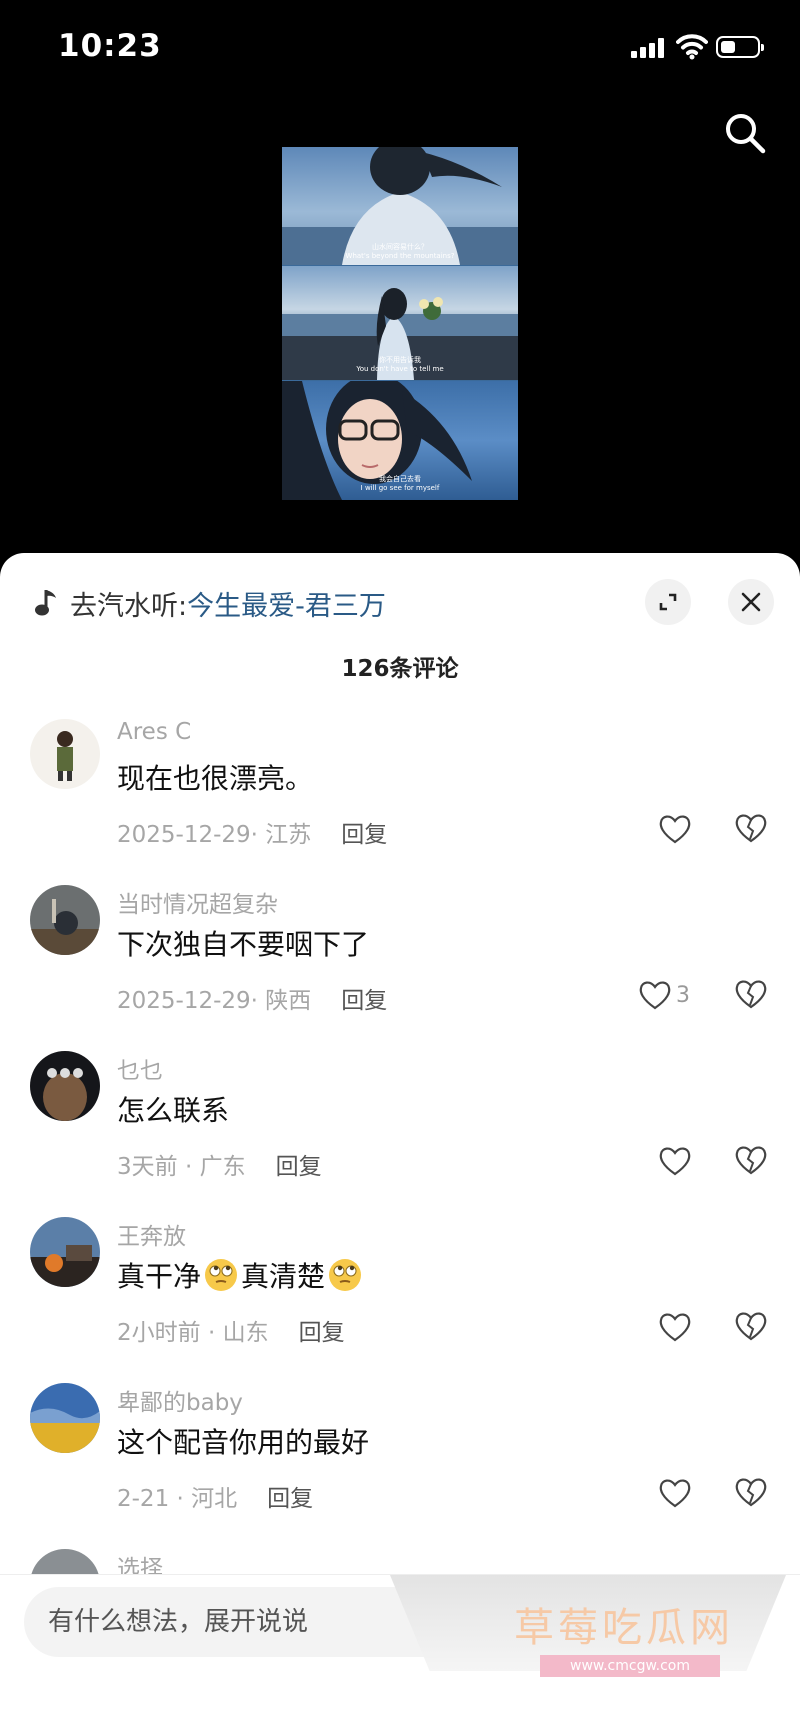  What do you see at coordinates (286, 603) in the screenshot?
I see `music-title: 今生最爱-君三万` at bounding box center [286, 603].